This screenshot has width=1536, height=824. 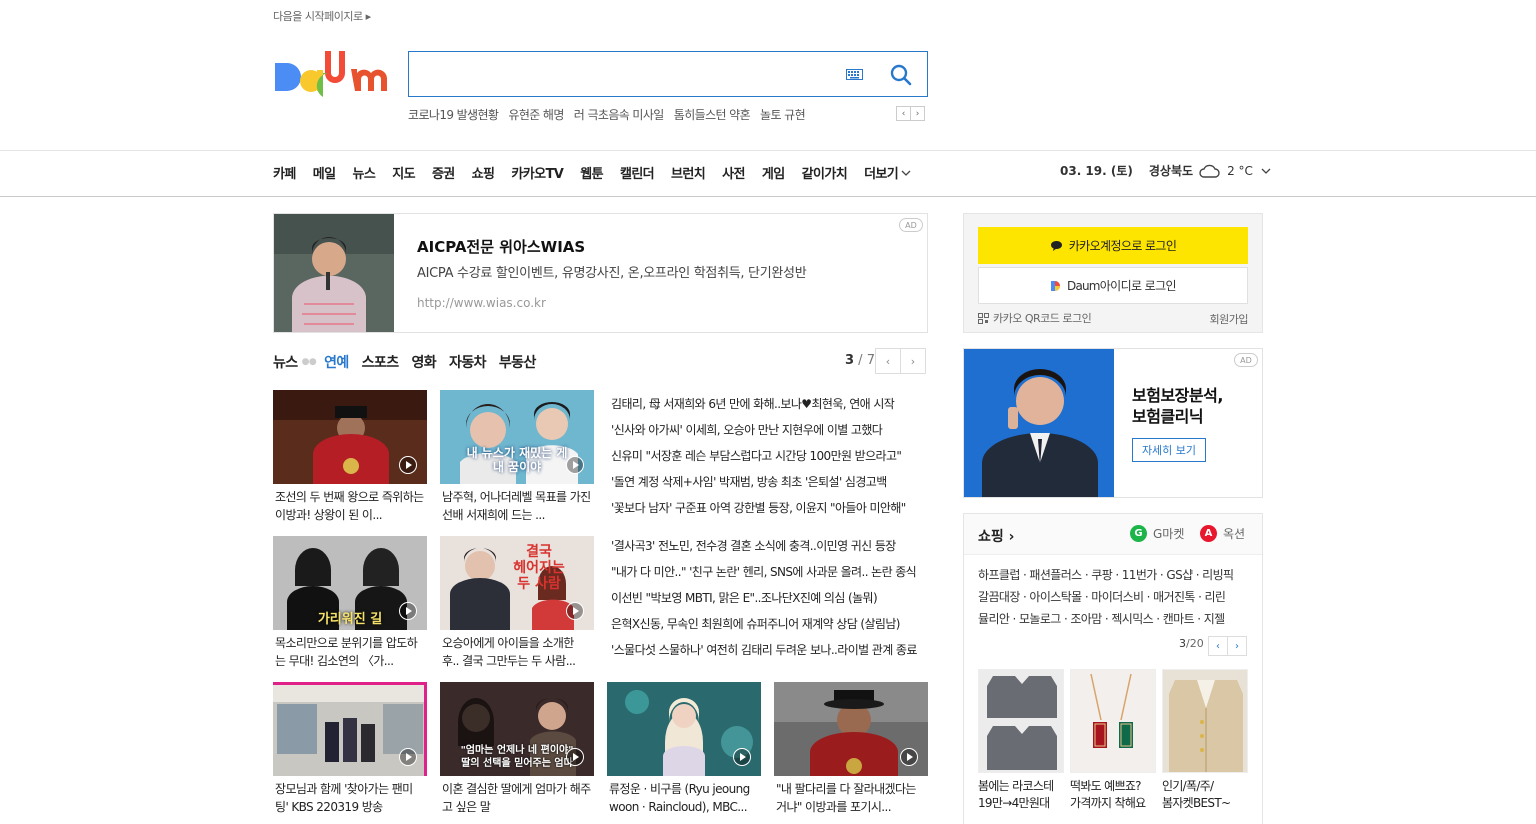 I want to click on hot-keyword: 유현준 해명, so click(x=536, y=114).